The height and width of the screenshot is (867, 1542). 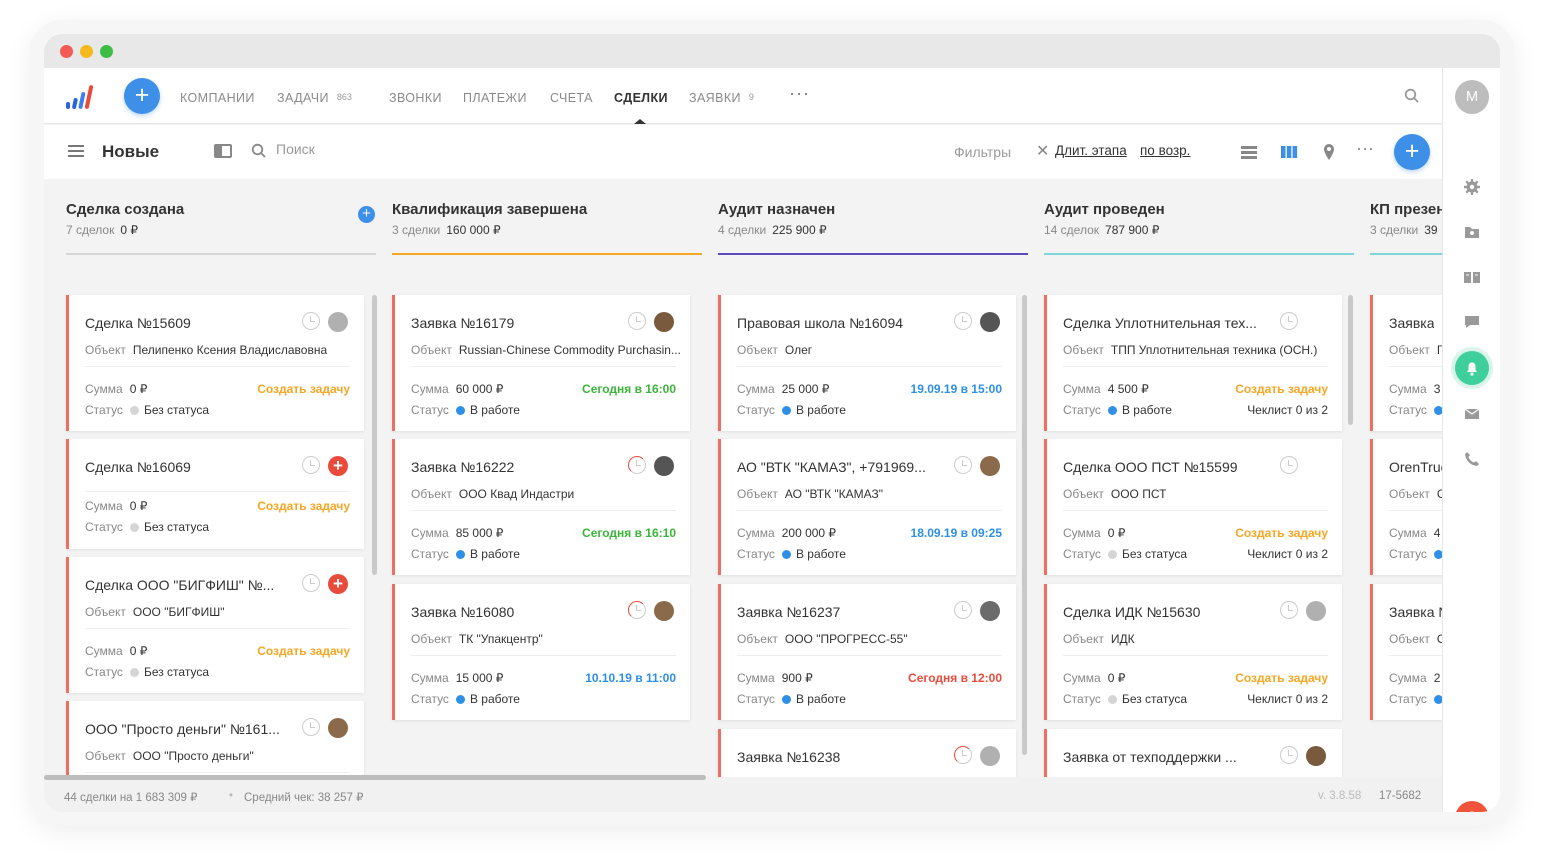 I want to click on column-add-deal-button: +, so click(x=366, y=214).